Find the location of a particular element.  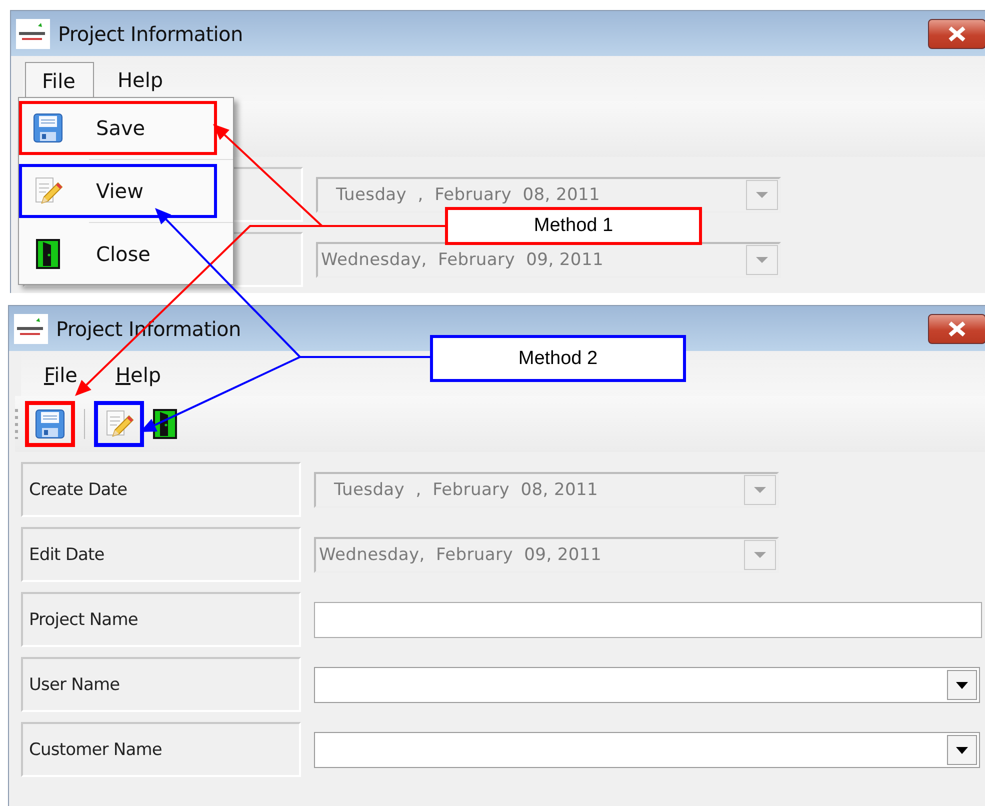

field-label: Customer Name is located at coordinates (161, 749).